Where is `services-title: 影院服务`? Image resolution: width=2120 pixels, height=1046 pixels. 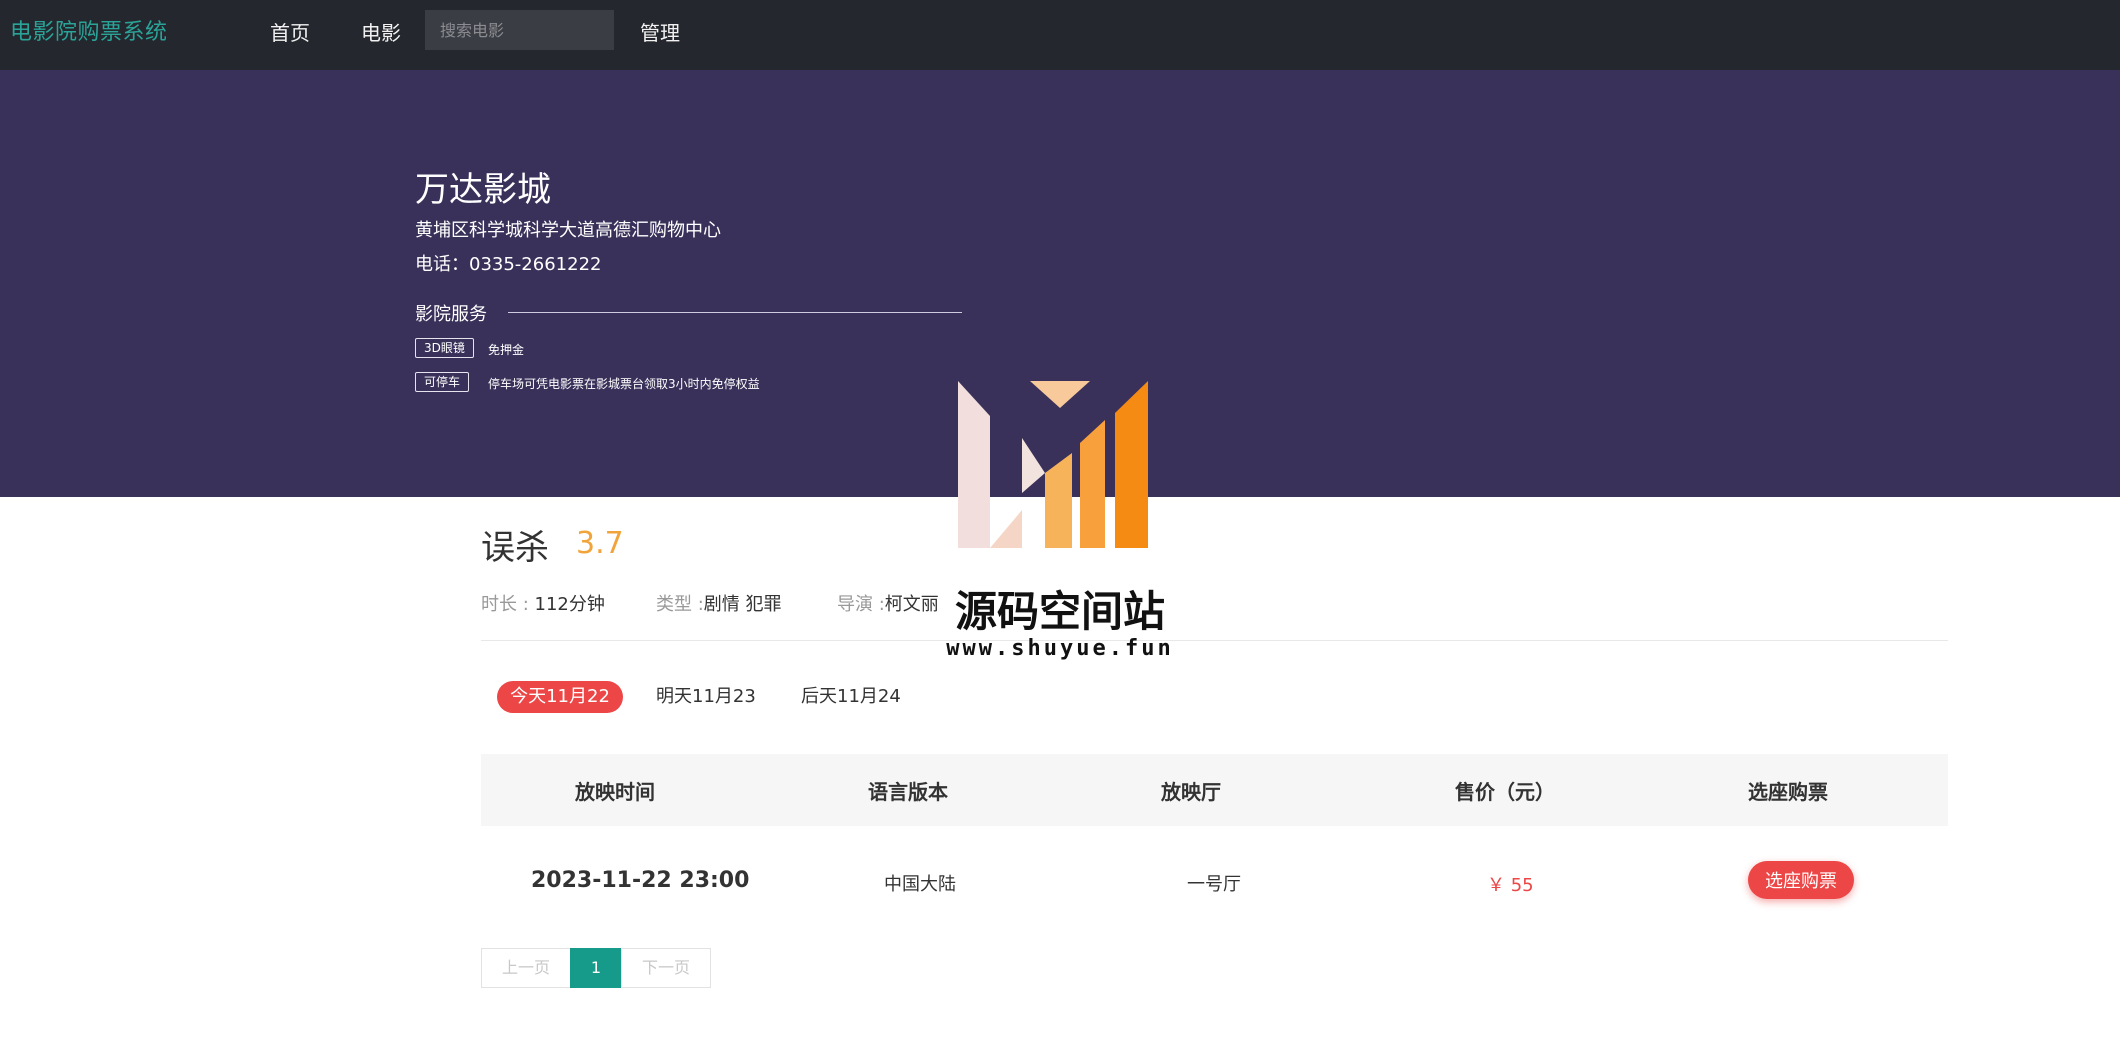 services-title: 影院服务 is located at coordinates (451, 314).